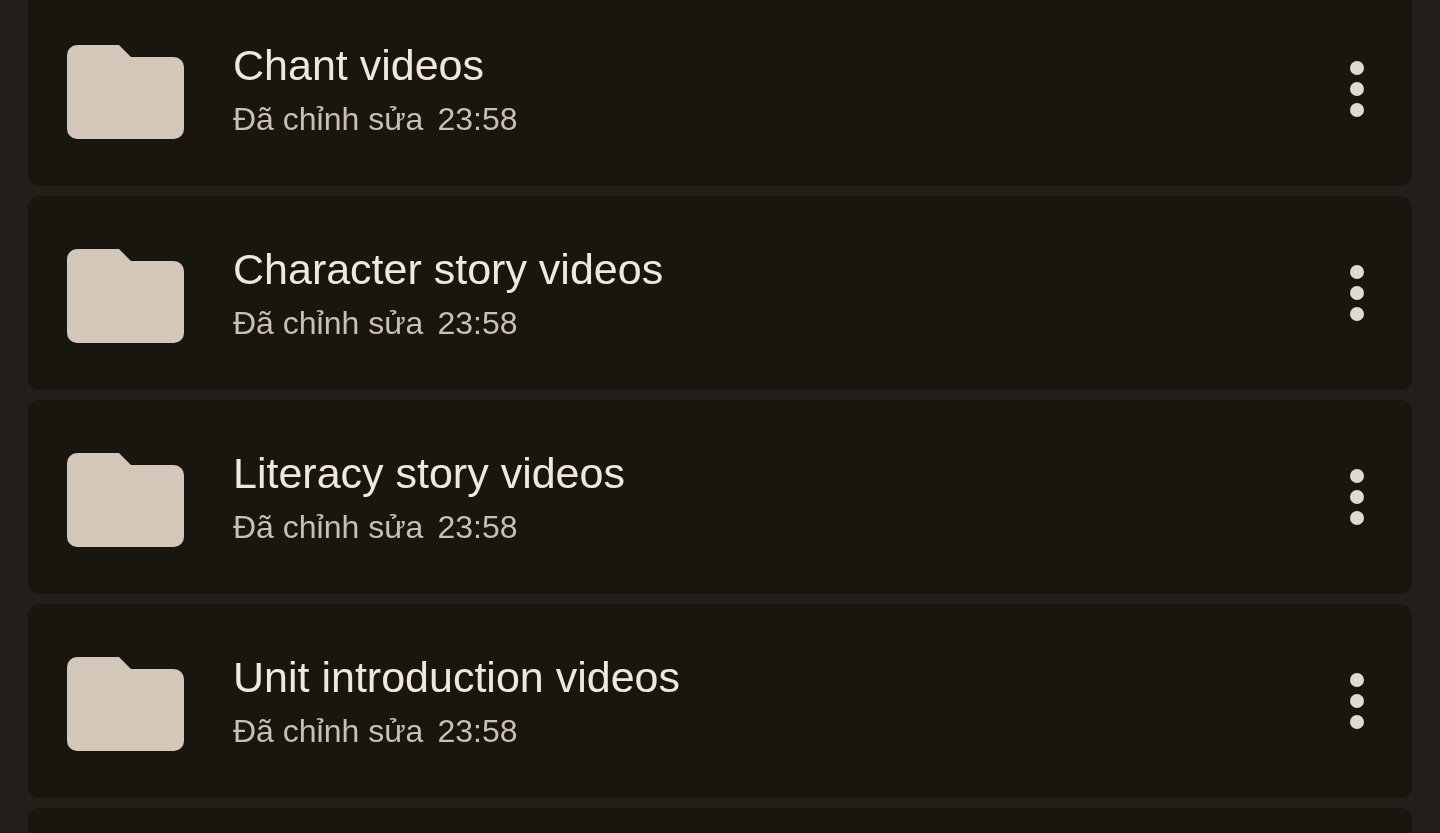 The image size is (1440, 833). Describe the element at coordinates (449, 269) in the screenshot. I see `folder-name: Character story videos` at that location.